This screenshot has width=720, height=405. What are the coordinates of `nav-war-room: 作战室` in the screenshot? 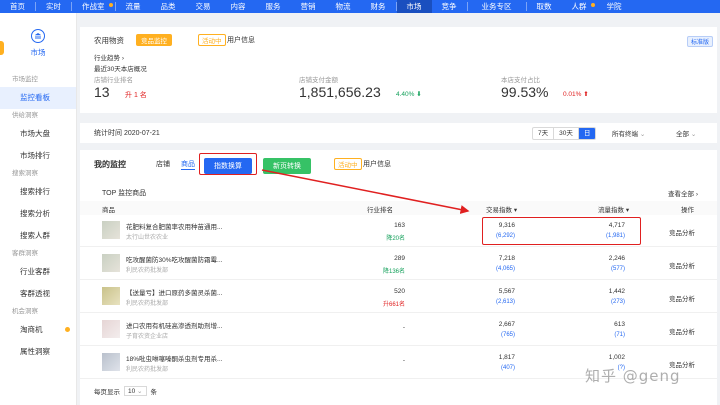 It's located at (93, 6).